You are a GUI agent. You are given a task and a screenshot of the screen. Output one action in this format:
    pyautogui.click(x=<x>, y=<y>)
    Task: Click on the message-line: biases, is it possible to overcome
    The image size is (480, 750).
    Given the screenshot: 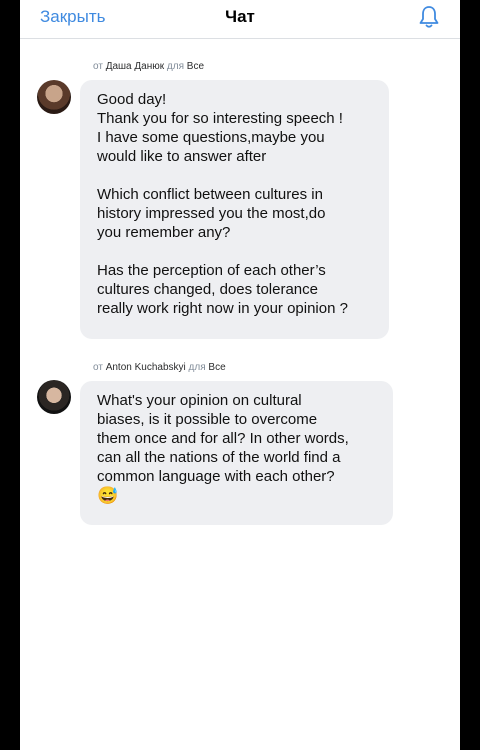 What is the action you would take?
    pyautogui.click(x=207, y=419)
    